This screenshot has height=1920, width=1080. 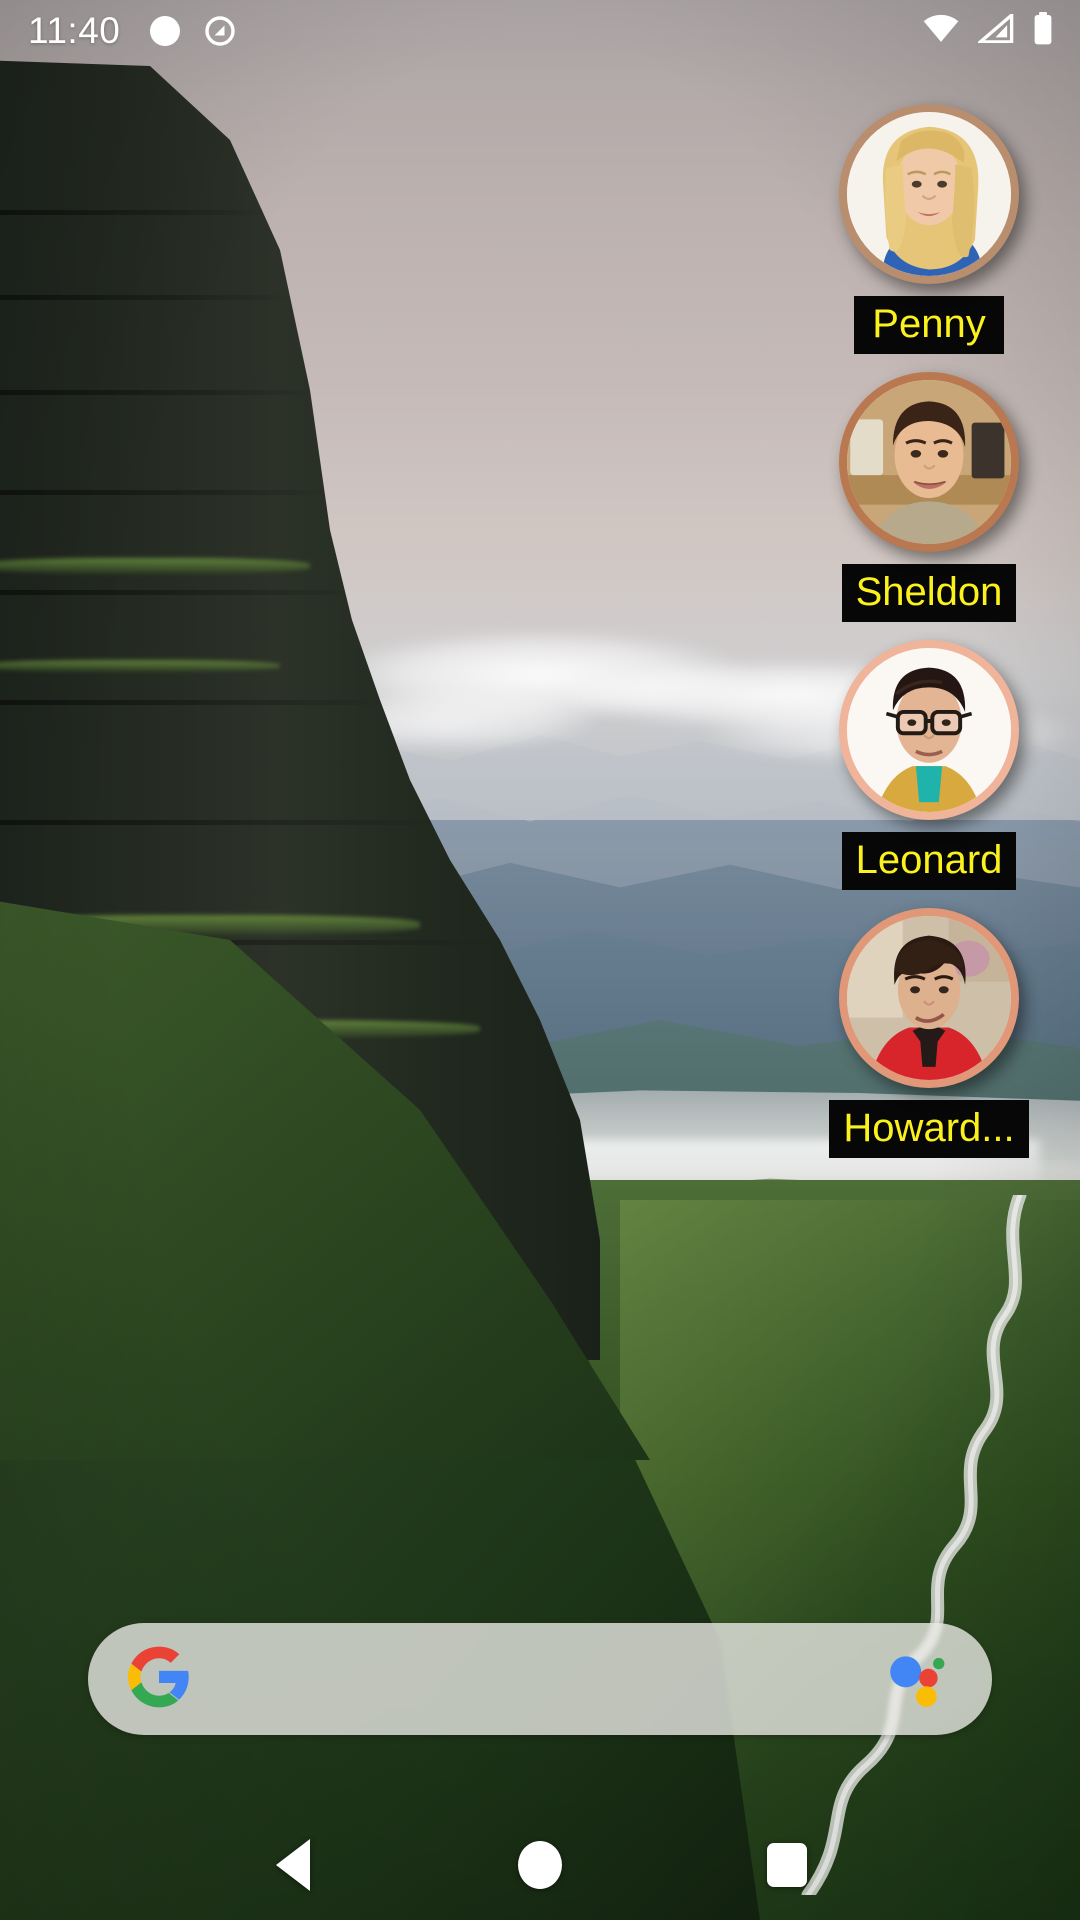 I want to click on contact-name: Penny, so click(x=929, y=324).